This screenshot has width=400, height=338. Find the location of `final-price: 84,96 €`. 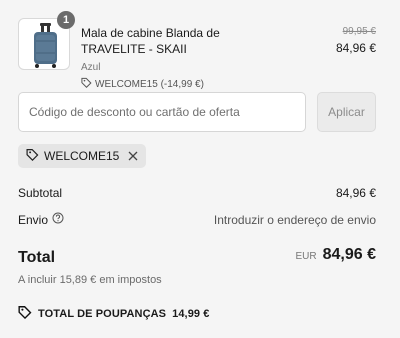

final-price: 84,96 € is located at coordinates (355, 48).